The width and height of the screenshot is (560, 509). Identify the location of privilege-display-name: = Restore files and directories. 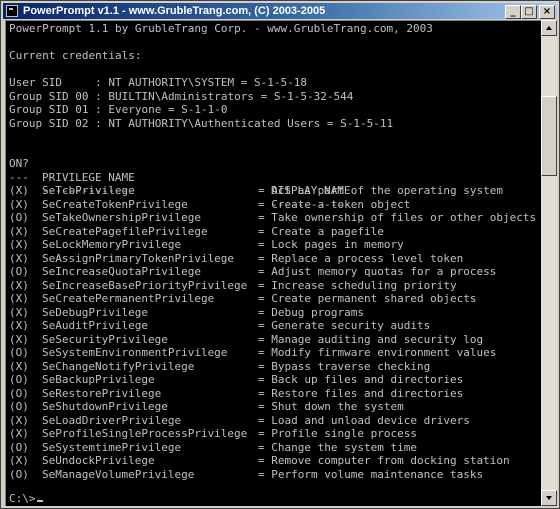
(361, 393).